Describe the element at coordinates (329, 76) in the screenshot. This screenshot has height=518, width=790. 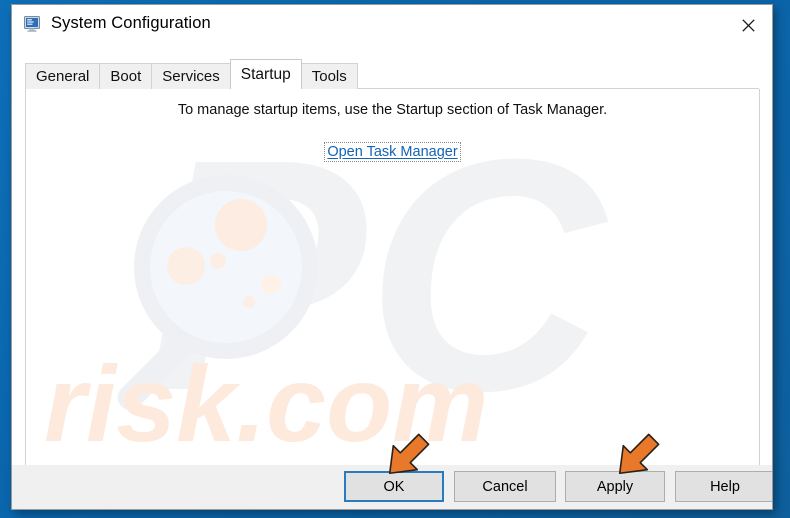
I see `tab-tools: Tools` at that location.